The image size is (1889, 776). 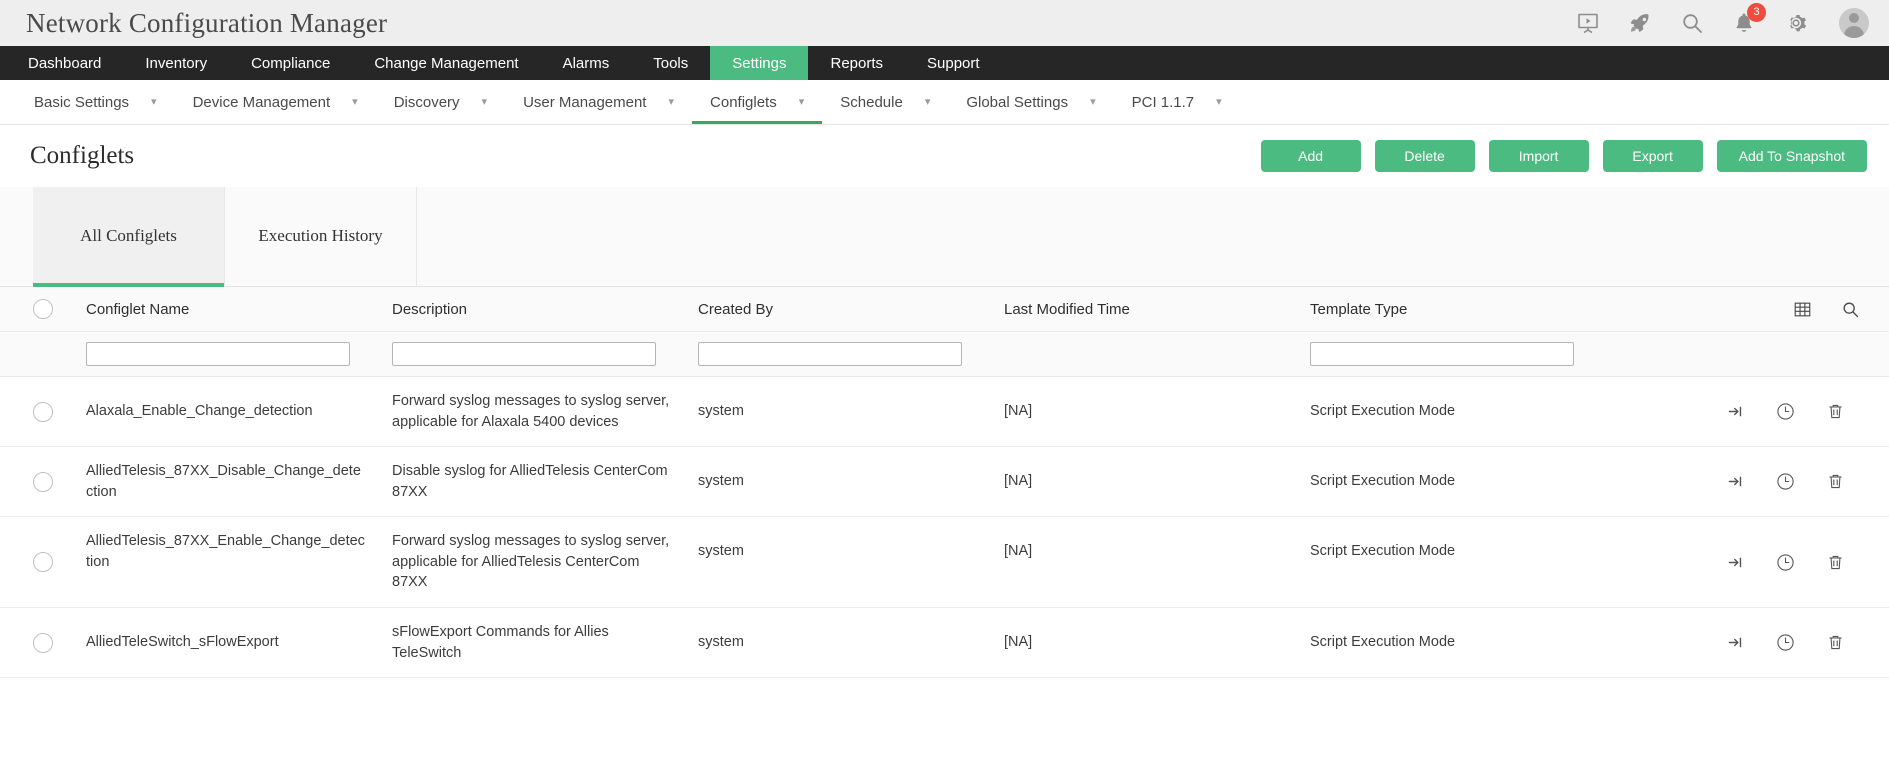 I want to click on delete-button: Delete, so click(x=1424, y=156).